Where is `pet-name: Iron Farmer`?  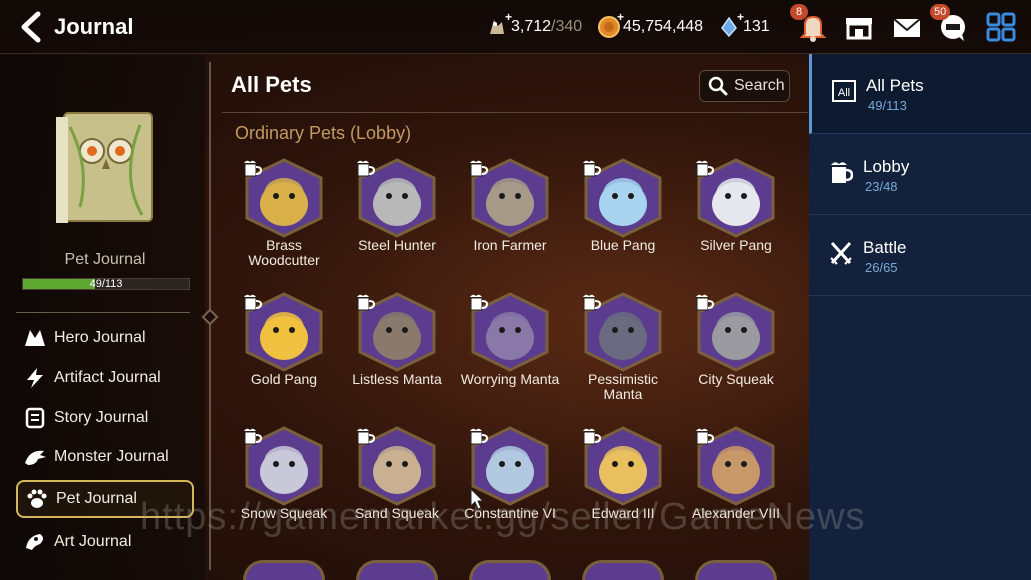 pet-name: Iron Farmer is located at coordinates (510, 245).